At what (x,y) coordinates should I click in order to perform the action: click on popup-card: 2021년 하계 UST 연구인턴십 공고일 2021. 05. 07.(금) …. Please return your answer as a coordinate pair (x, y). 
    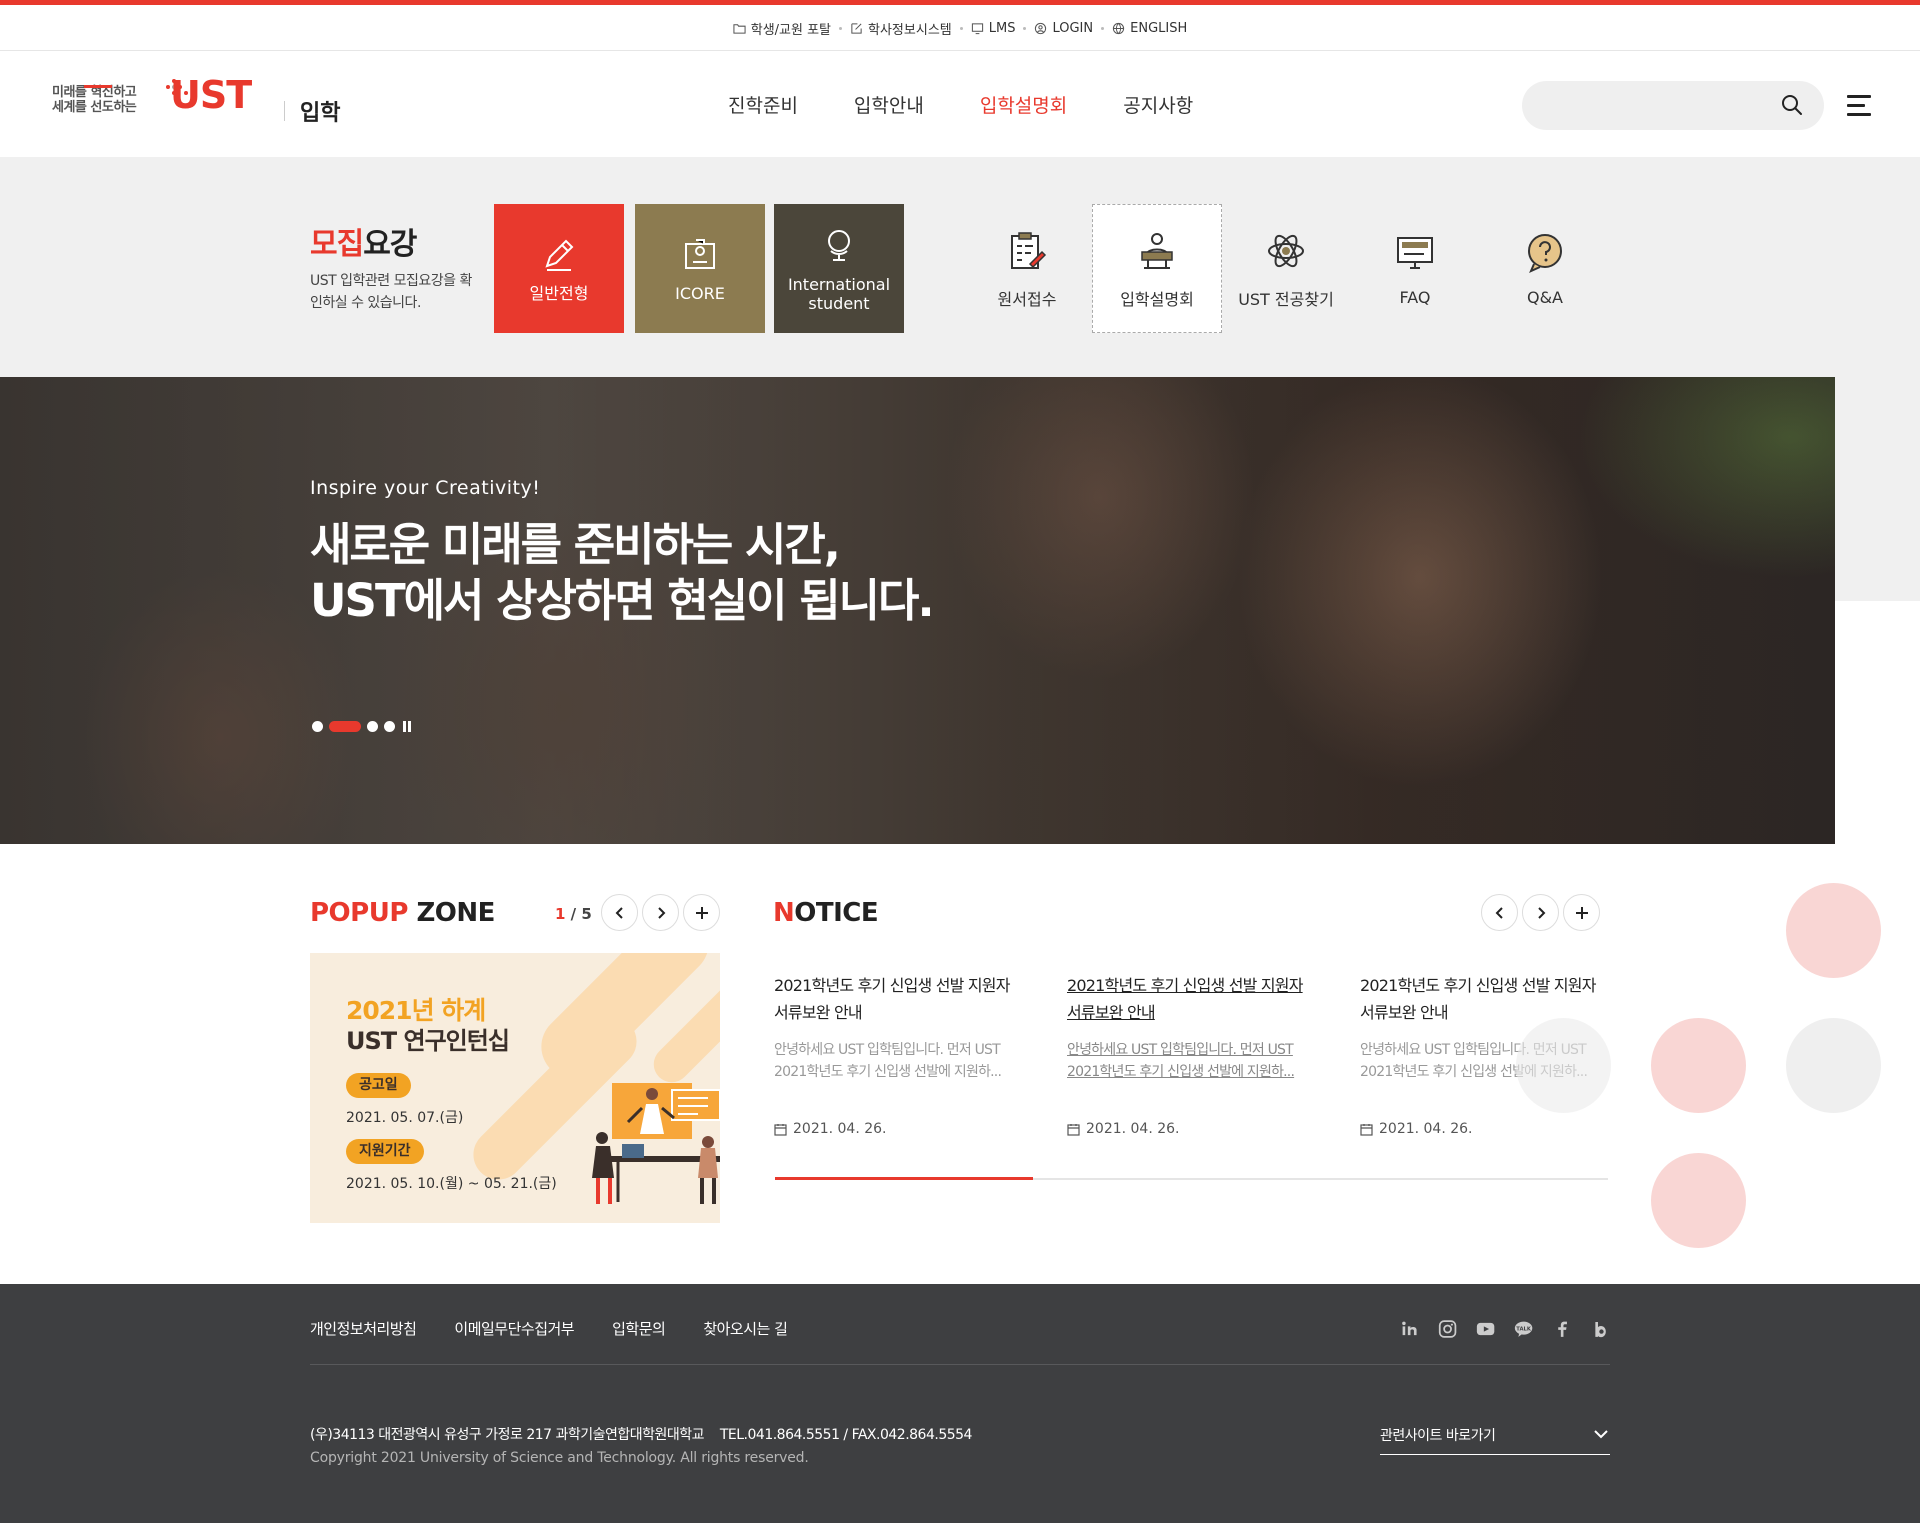
    Looking at the image, I should click on (515, 1088).